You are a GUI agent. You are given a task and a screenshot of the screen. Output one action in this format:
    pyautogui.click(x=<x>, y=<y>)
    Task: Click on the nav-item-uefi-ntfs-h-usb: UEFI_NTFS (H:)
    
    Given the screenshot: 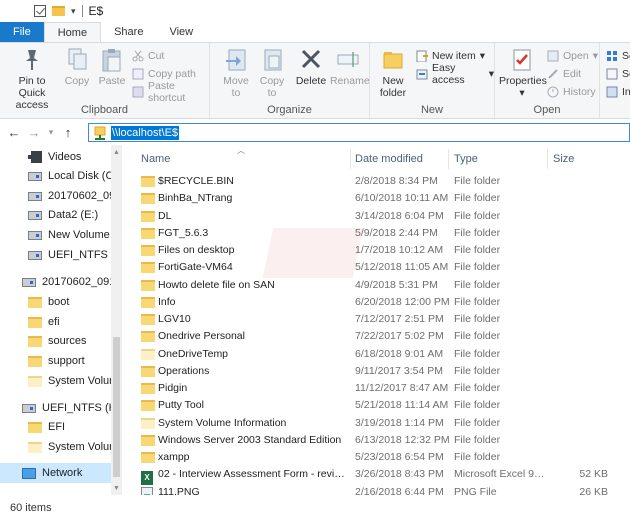 What is the action you would take?
    pyautogui.click(x=72, y=408)
    